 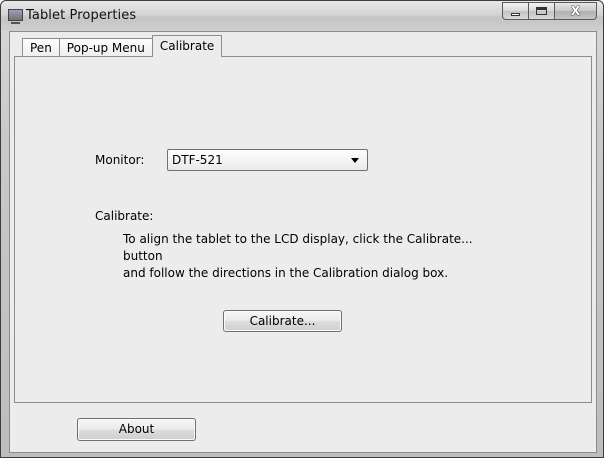 I want to click on close-button: X, so click(x=575, y=11).